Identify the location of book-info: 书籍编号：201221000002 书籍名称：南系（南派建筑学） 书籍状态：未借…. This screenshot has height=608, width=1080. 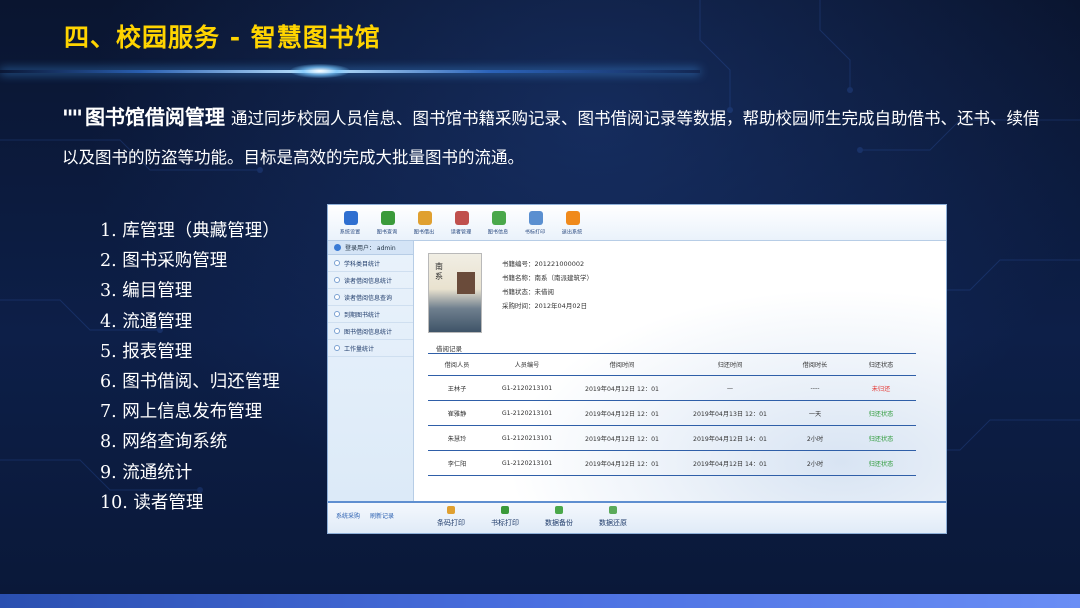
(547, 285).